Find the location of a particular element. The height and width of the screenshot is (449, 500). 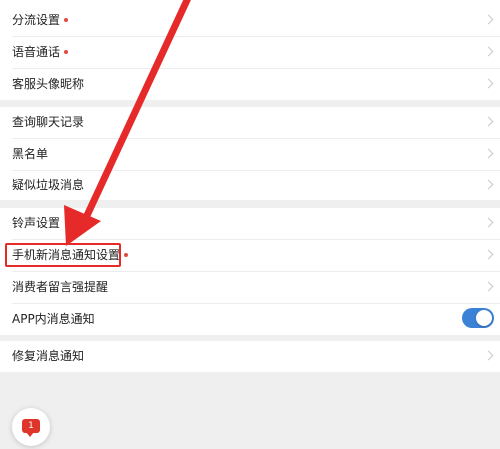

unread-badge: 1 is located at coordinates (31, 426).